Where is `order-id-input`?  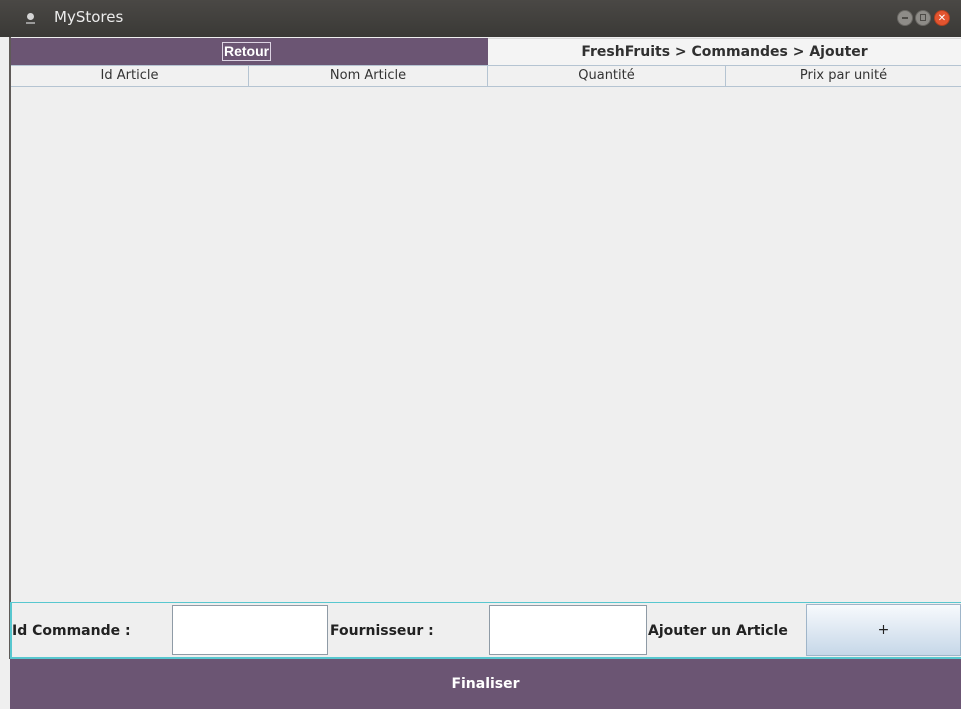 order-id-input is located at coordinates (250, 630).